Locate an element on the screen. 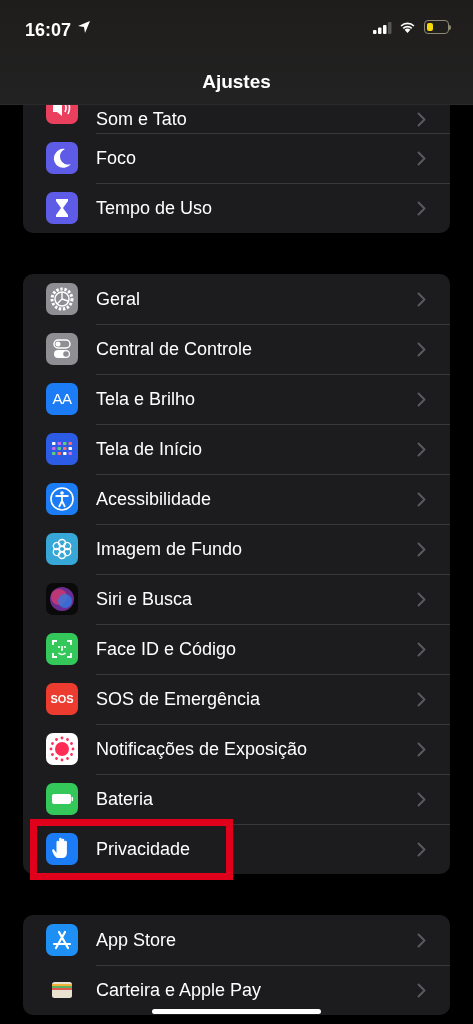  orb-icon is located at coordinates (62, 599).